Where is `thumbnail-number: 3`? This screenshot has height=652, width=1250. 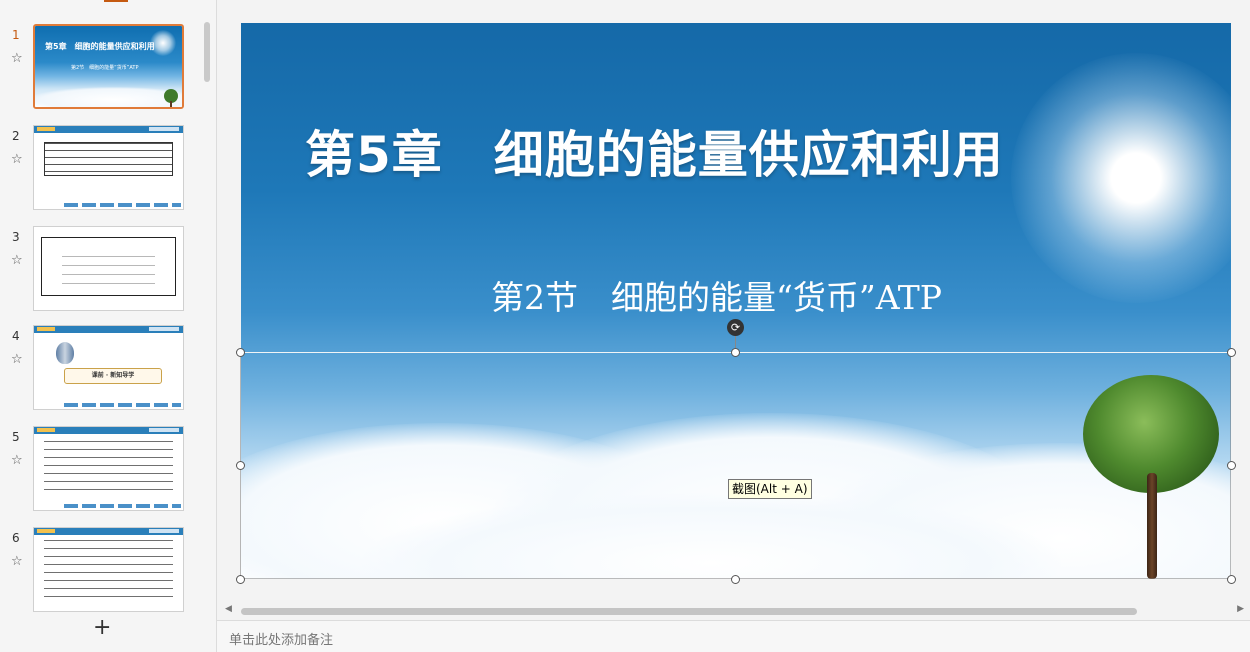 thumbnail-number: 3 is located at coordinates (16, 237).